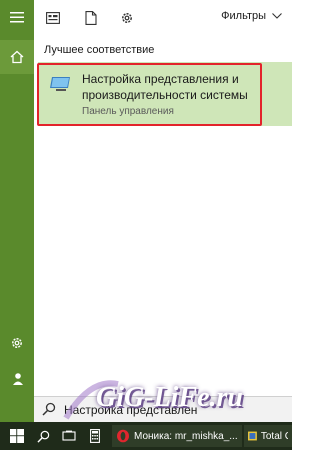 The height and width of the screenshot is (450, 320). I want to click on taskbar-search-button, so click(43, 436).